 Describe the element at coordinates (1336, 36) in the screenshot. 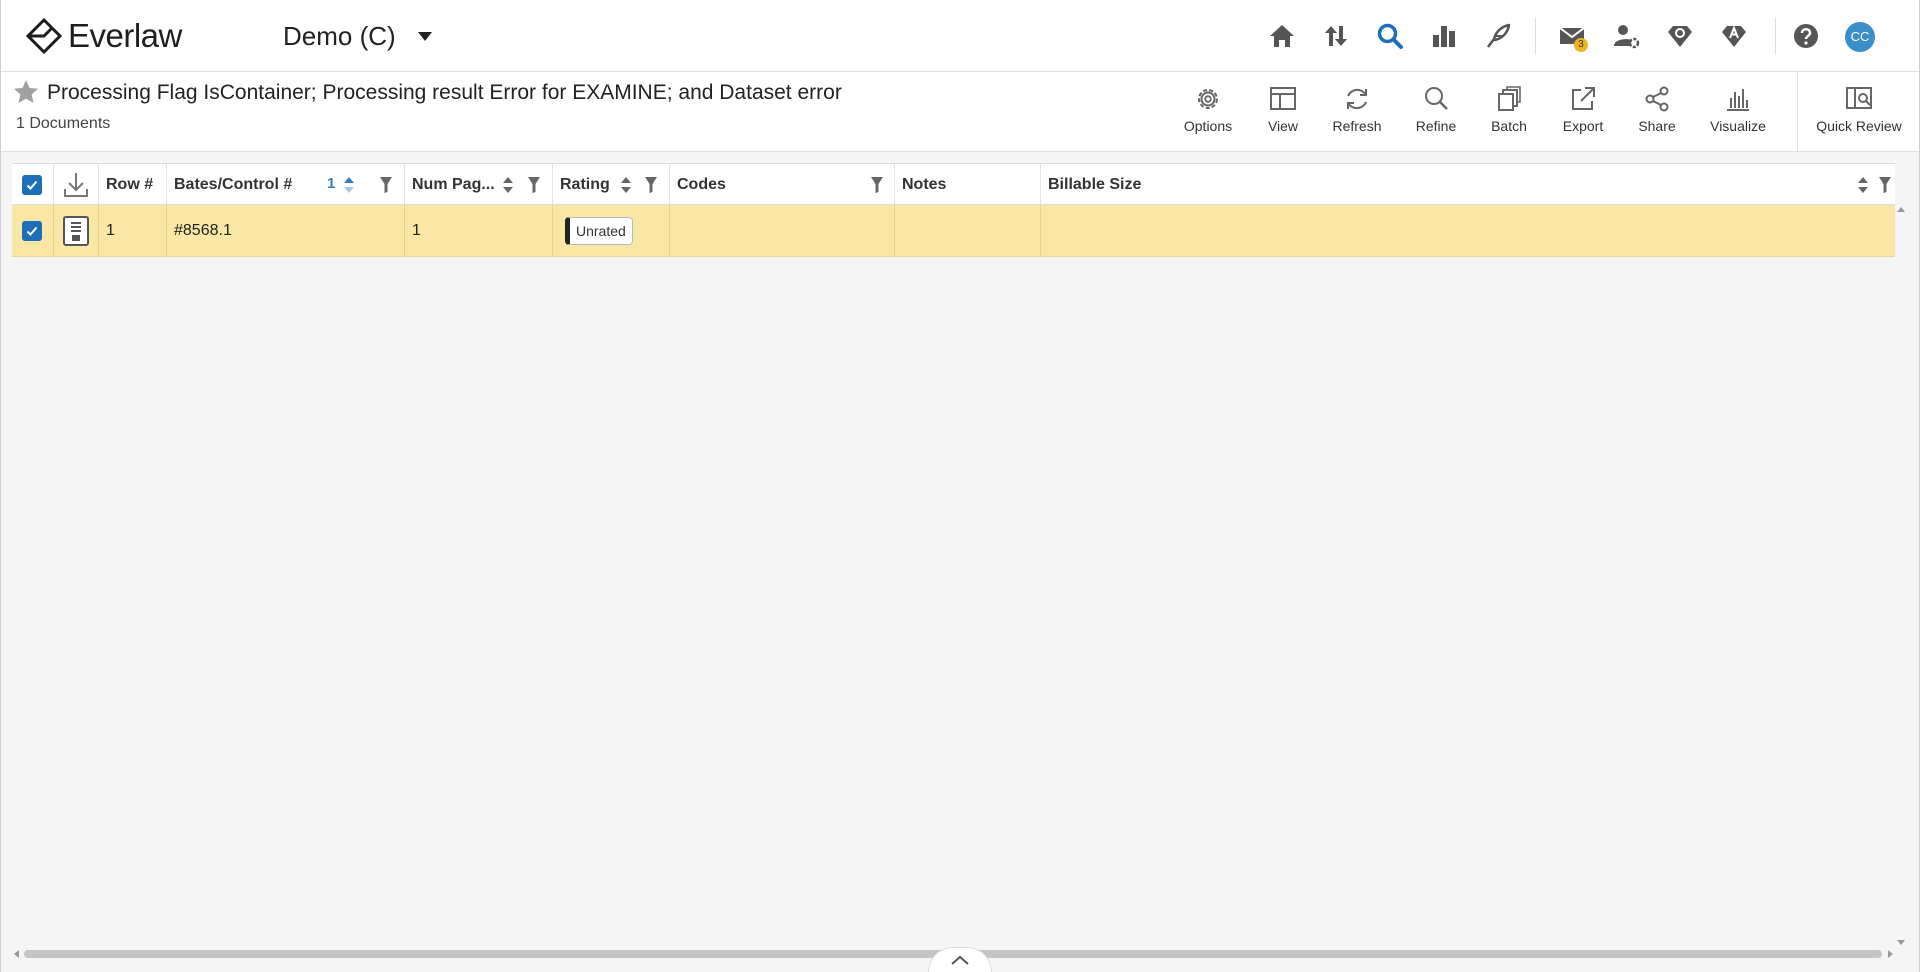

I see `review-window-icon` at that location.